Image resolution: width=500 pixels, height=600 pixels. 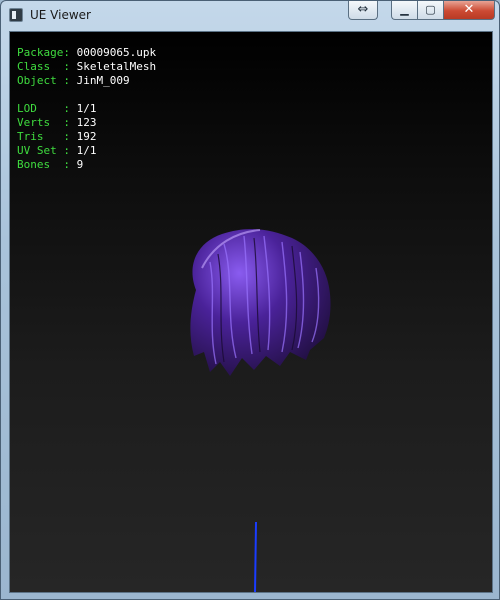 I want to click on caption-buttons: ▁ ▢ ✕, so click(x=443, y=10).